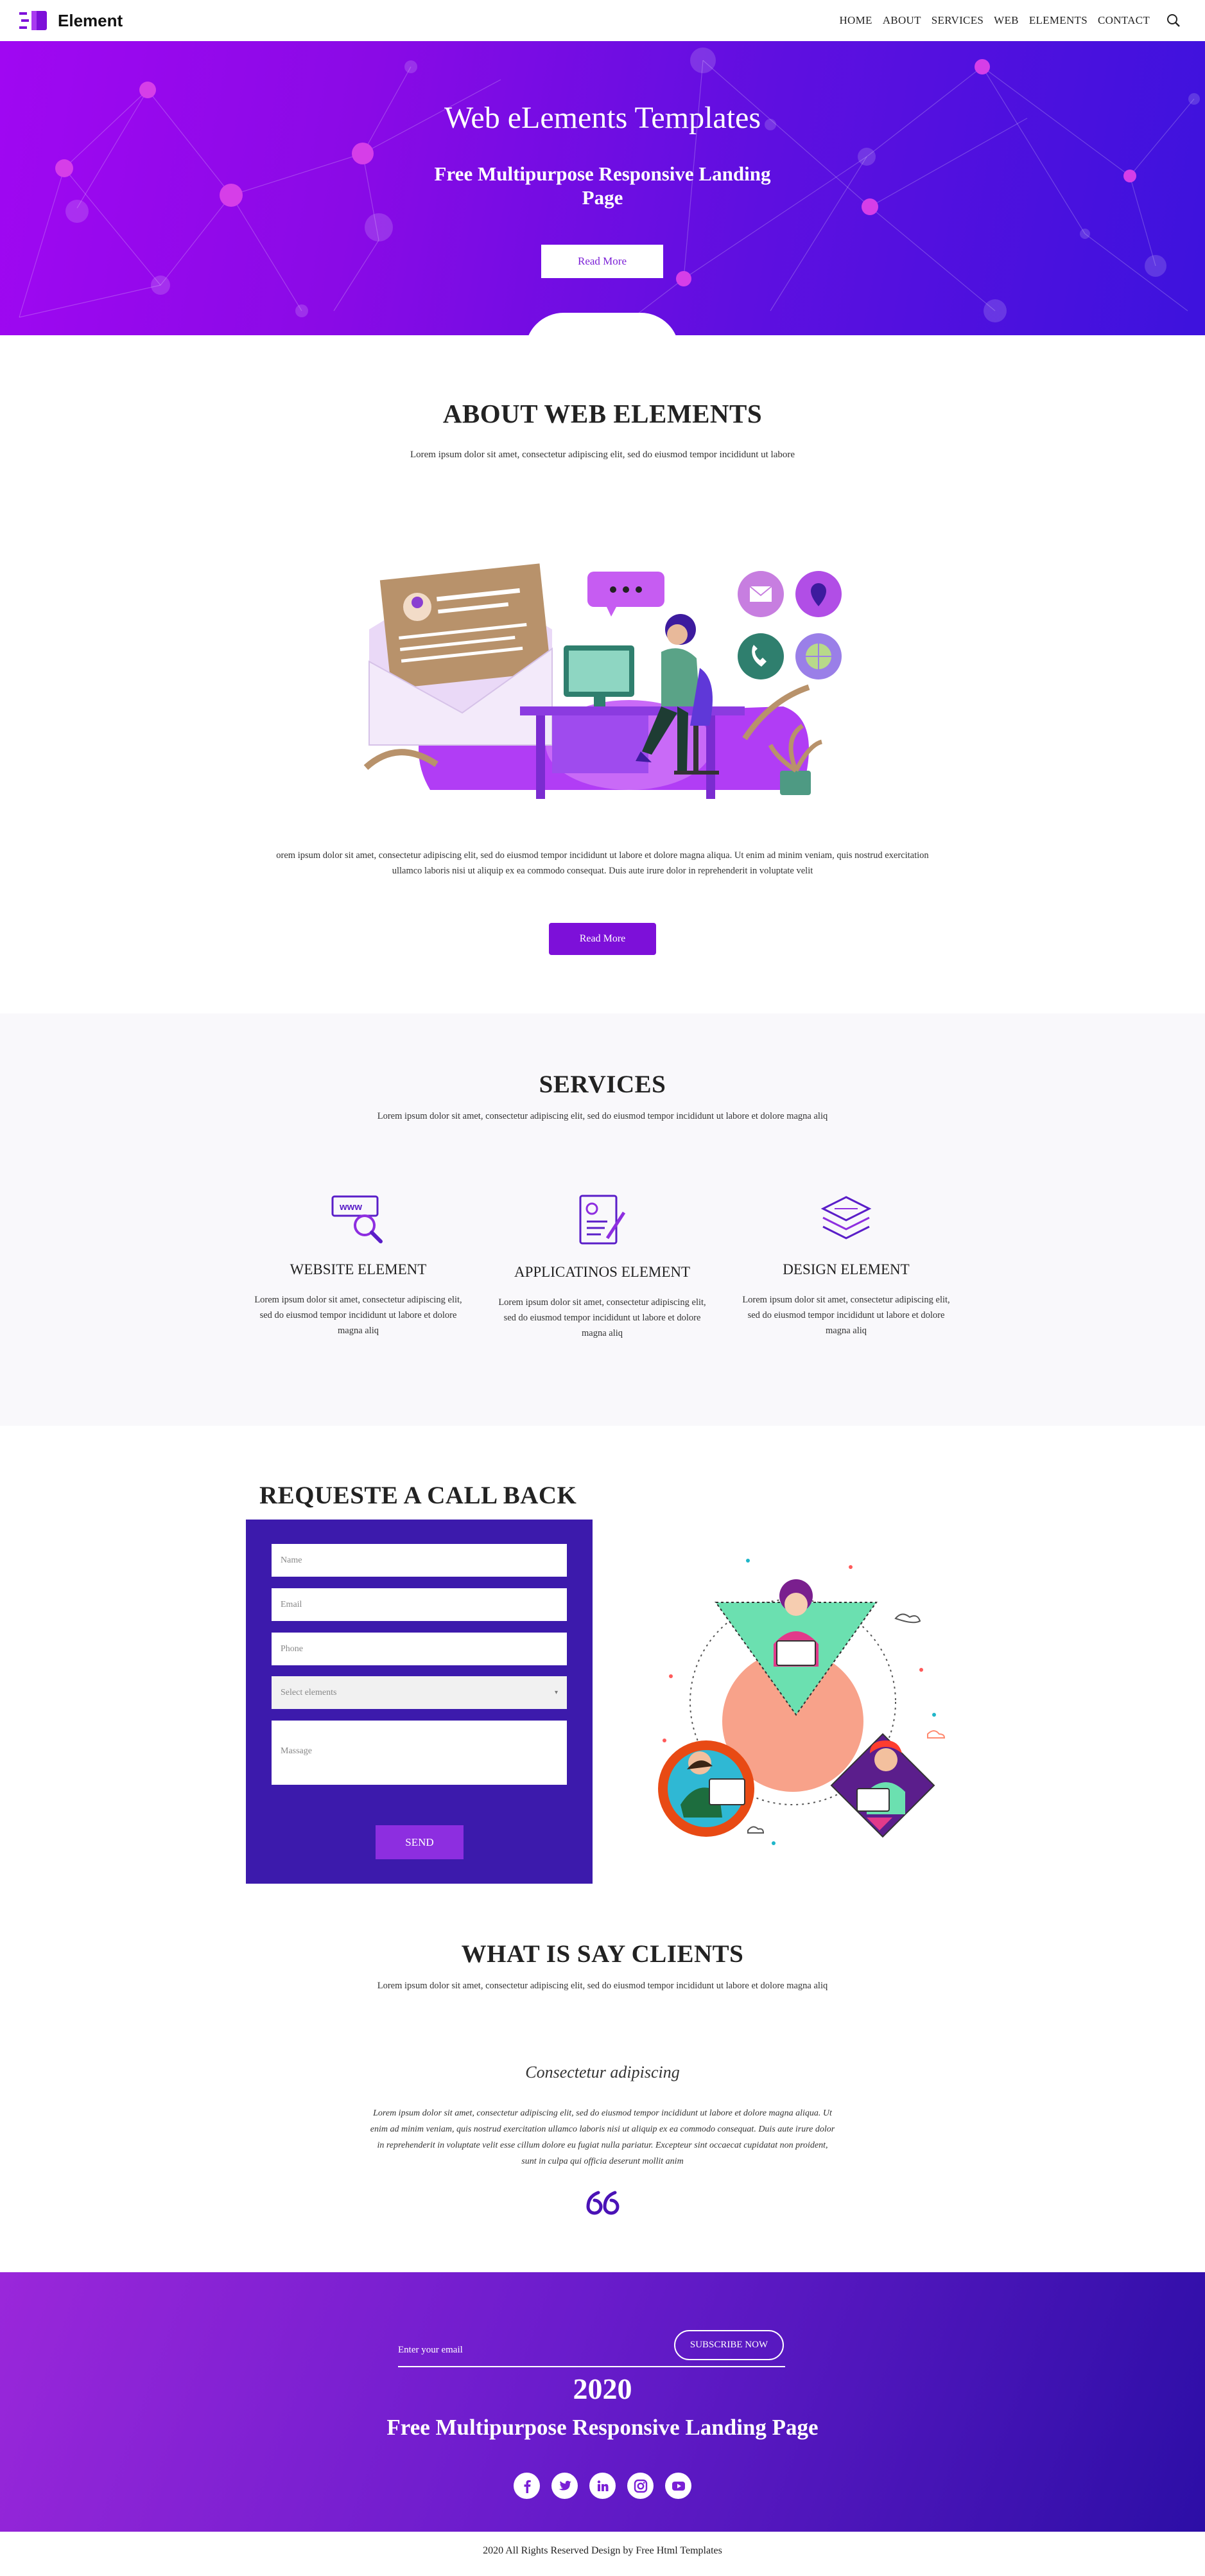 The image size is (1205, 2576). Describe the element at coordinates (602, 939) in the screenshot. I see `about-read-more-button: Read More` at that location.